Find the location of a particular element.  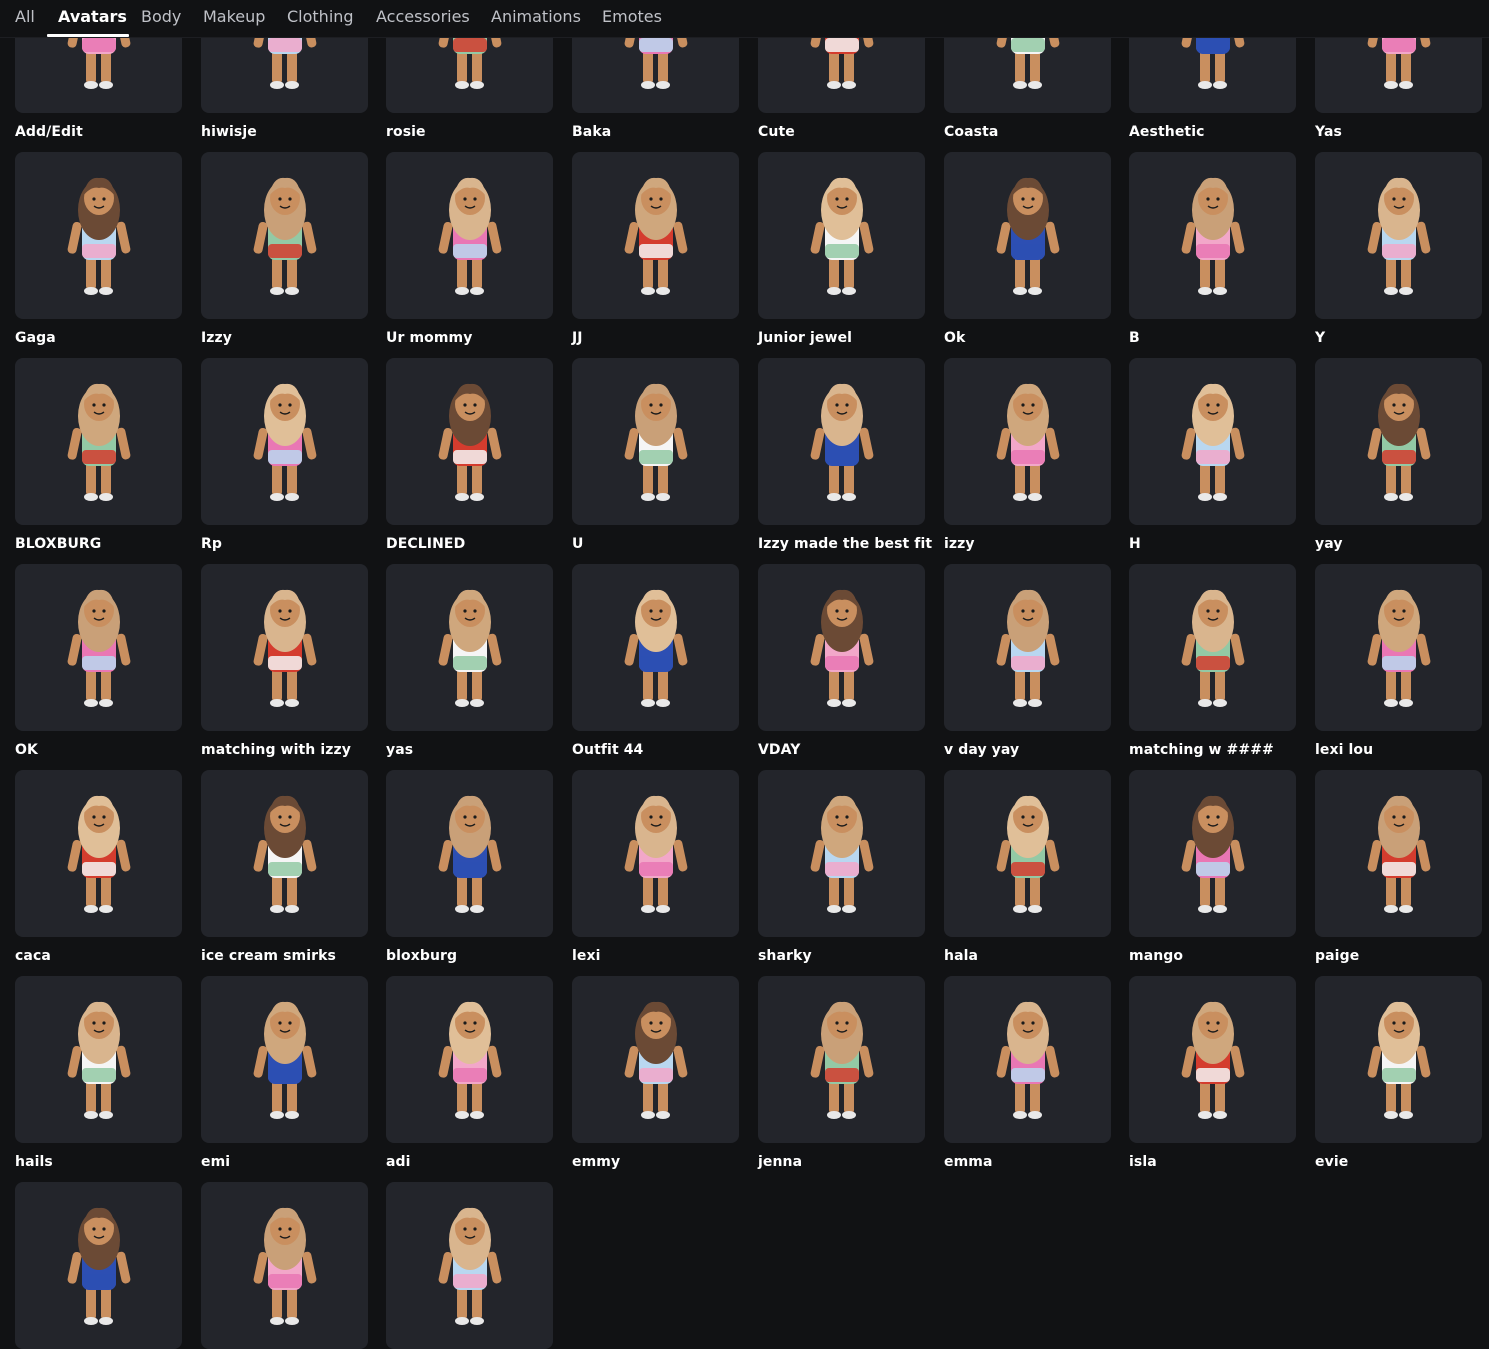

avatar-name-label: hiwisje is located at coordinates (229, 132).